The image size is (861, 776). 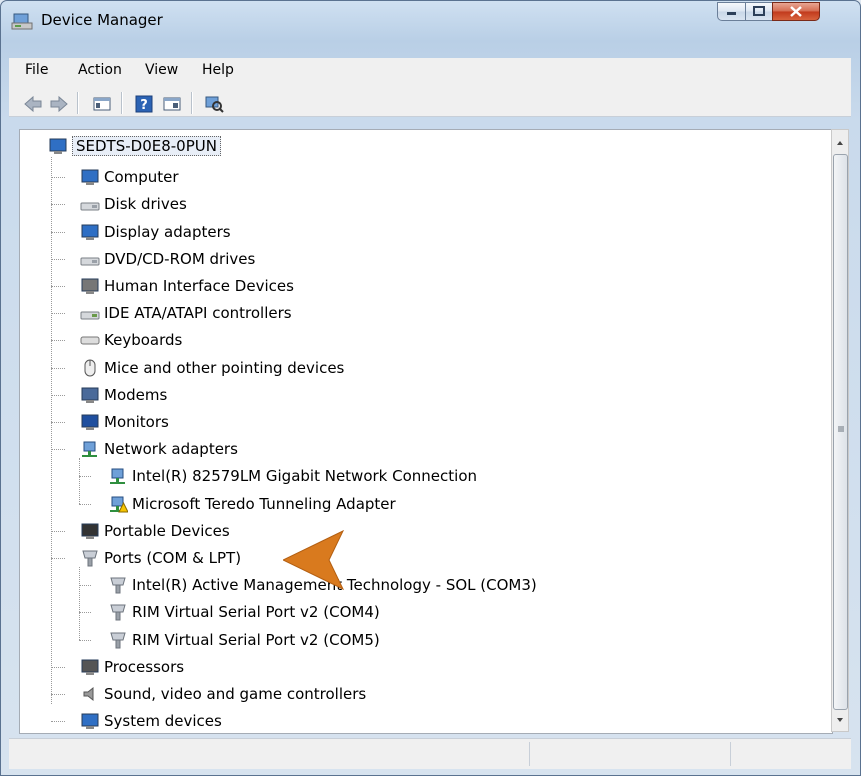 What do you see at coordinates (167, 231) in the screenshot?
I see `tree-category-label: Display adapters` at bounding box center [167, 231].